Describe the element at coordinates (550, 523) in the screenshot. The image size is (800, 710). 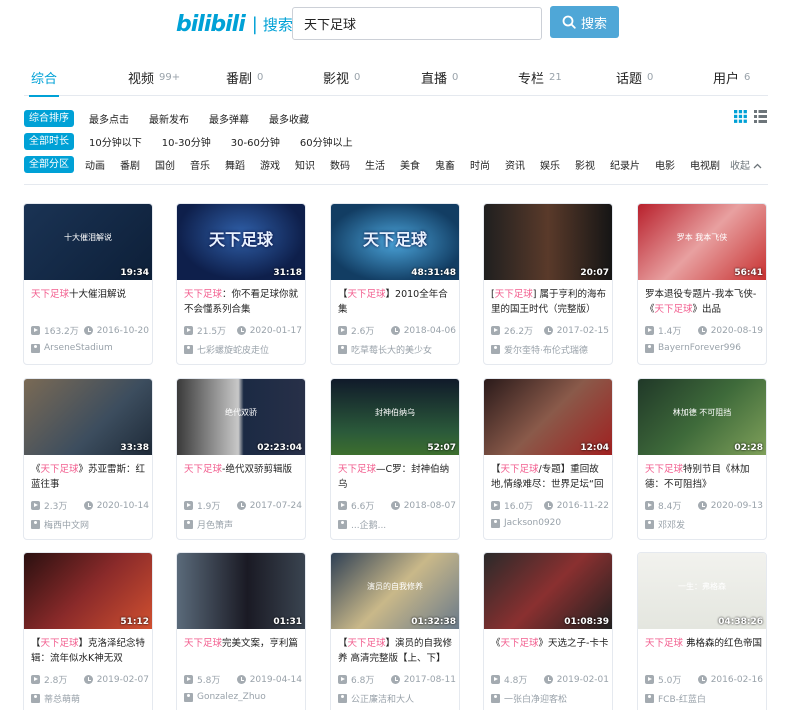
I see `uploader: Jackson0920` at that location.